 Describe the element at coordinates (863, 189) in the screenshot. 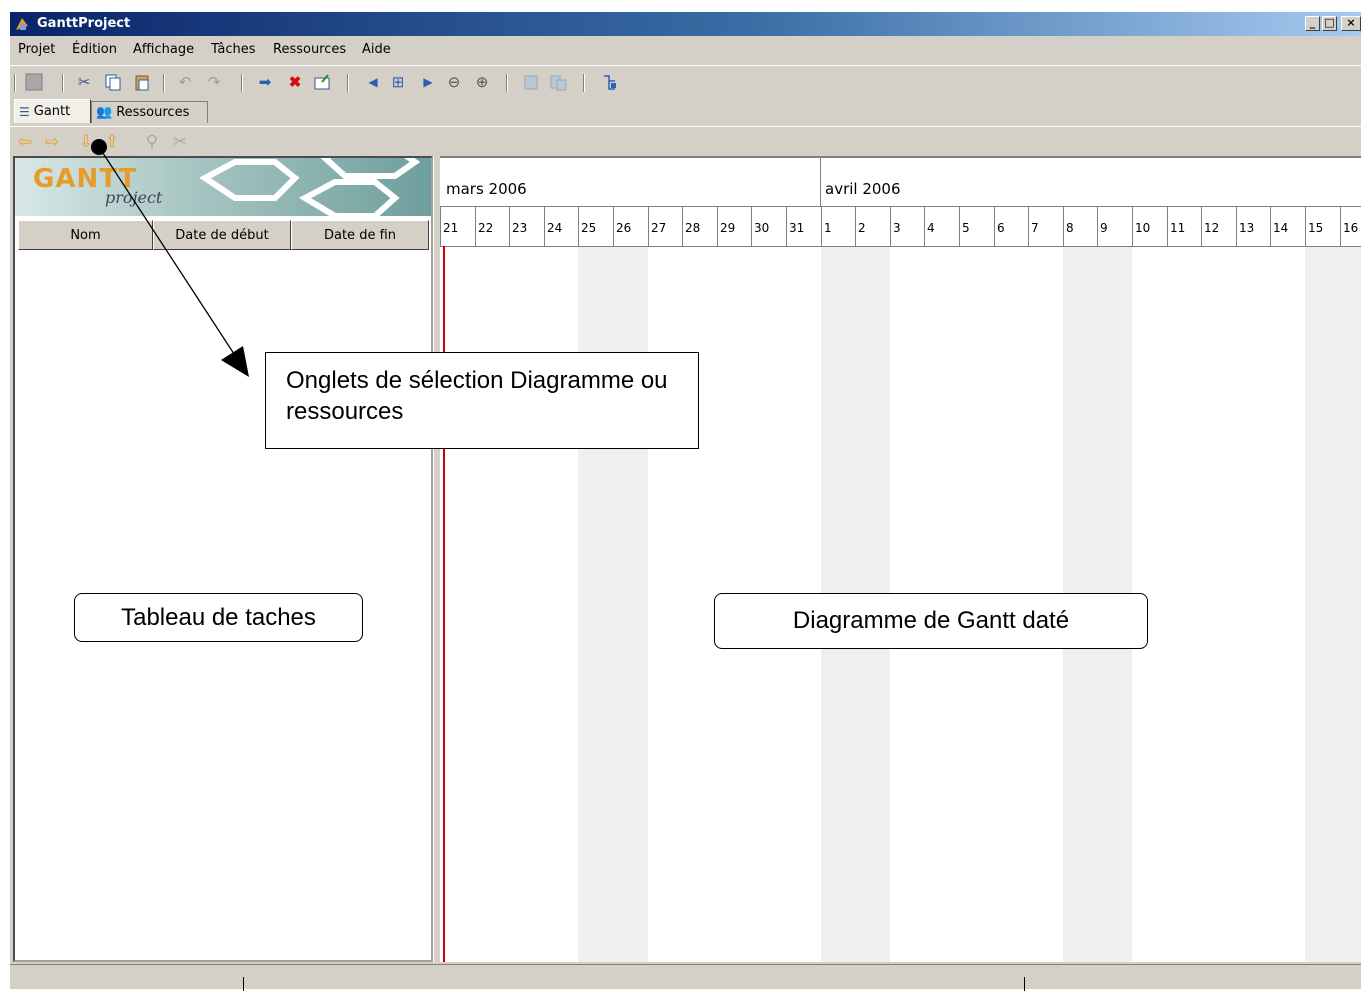

I see `month-avril: avril 2006` at that location.